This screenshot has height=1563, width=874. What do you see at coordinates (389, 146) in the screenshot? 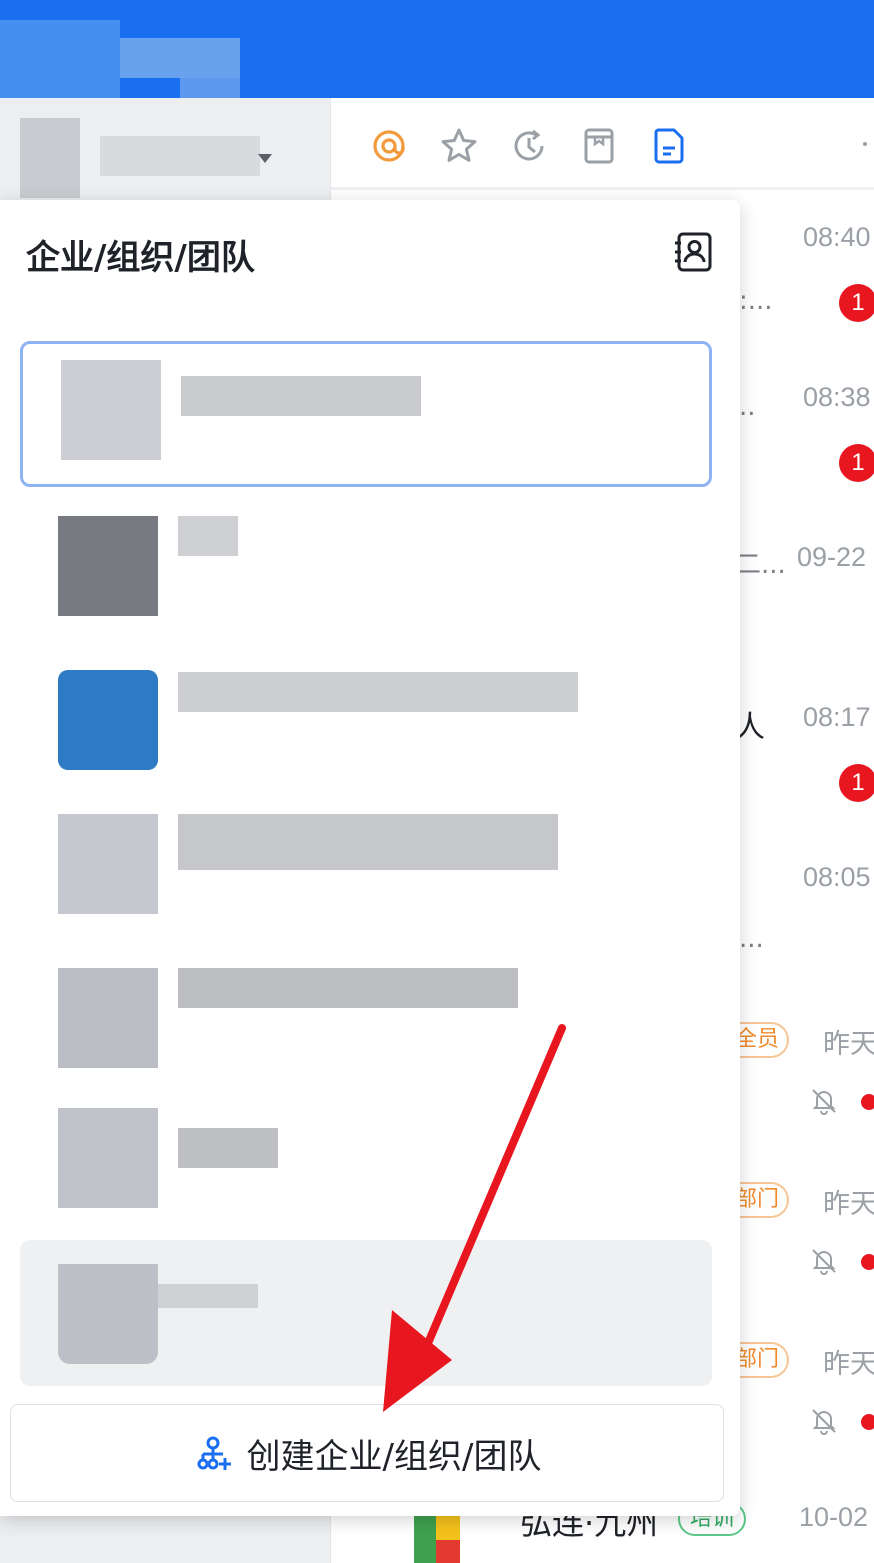
I see `at-icon` at bounding box center [389, 146].